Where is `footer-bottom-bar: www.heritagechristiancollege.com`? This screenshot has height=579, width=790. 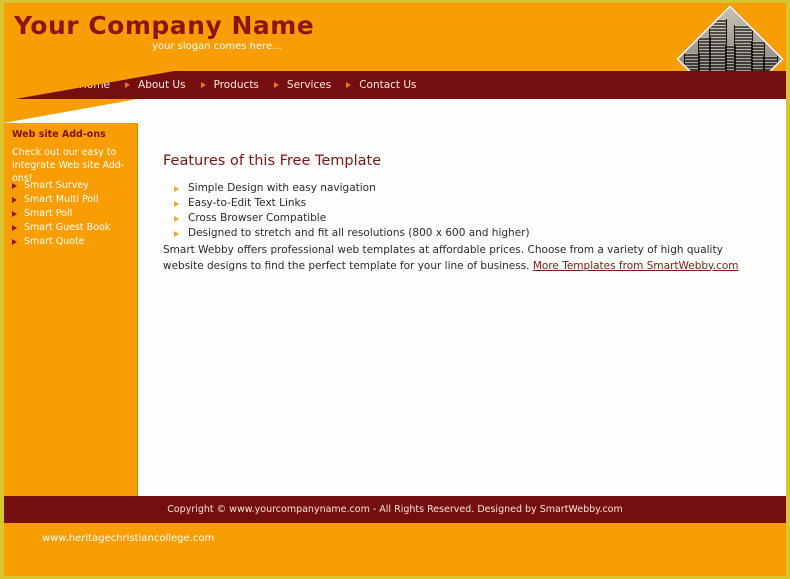 footer-bottom-bar: www.heritagechristiancollege.com is located at coordinates (395, 549).